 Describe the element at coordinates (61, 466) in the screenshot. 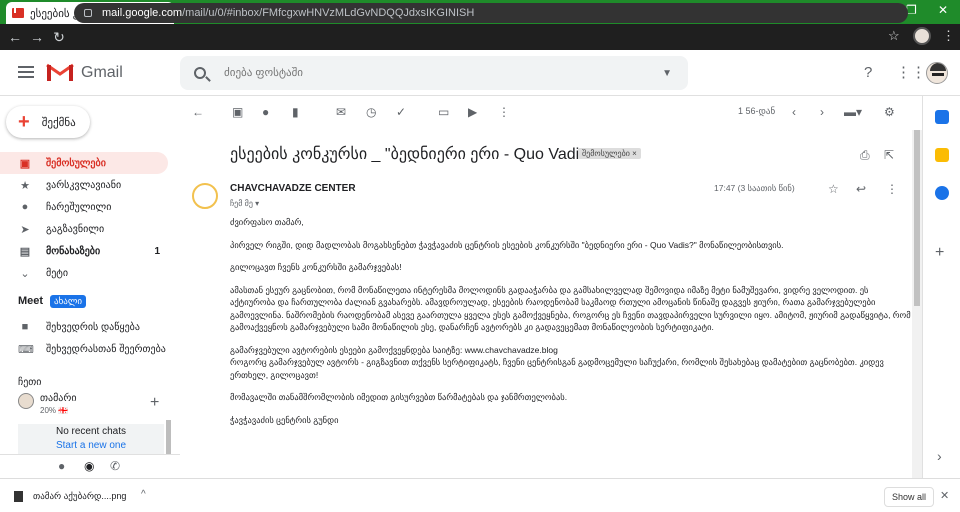

I see `person-icon: ●` at that location.